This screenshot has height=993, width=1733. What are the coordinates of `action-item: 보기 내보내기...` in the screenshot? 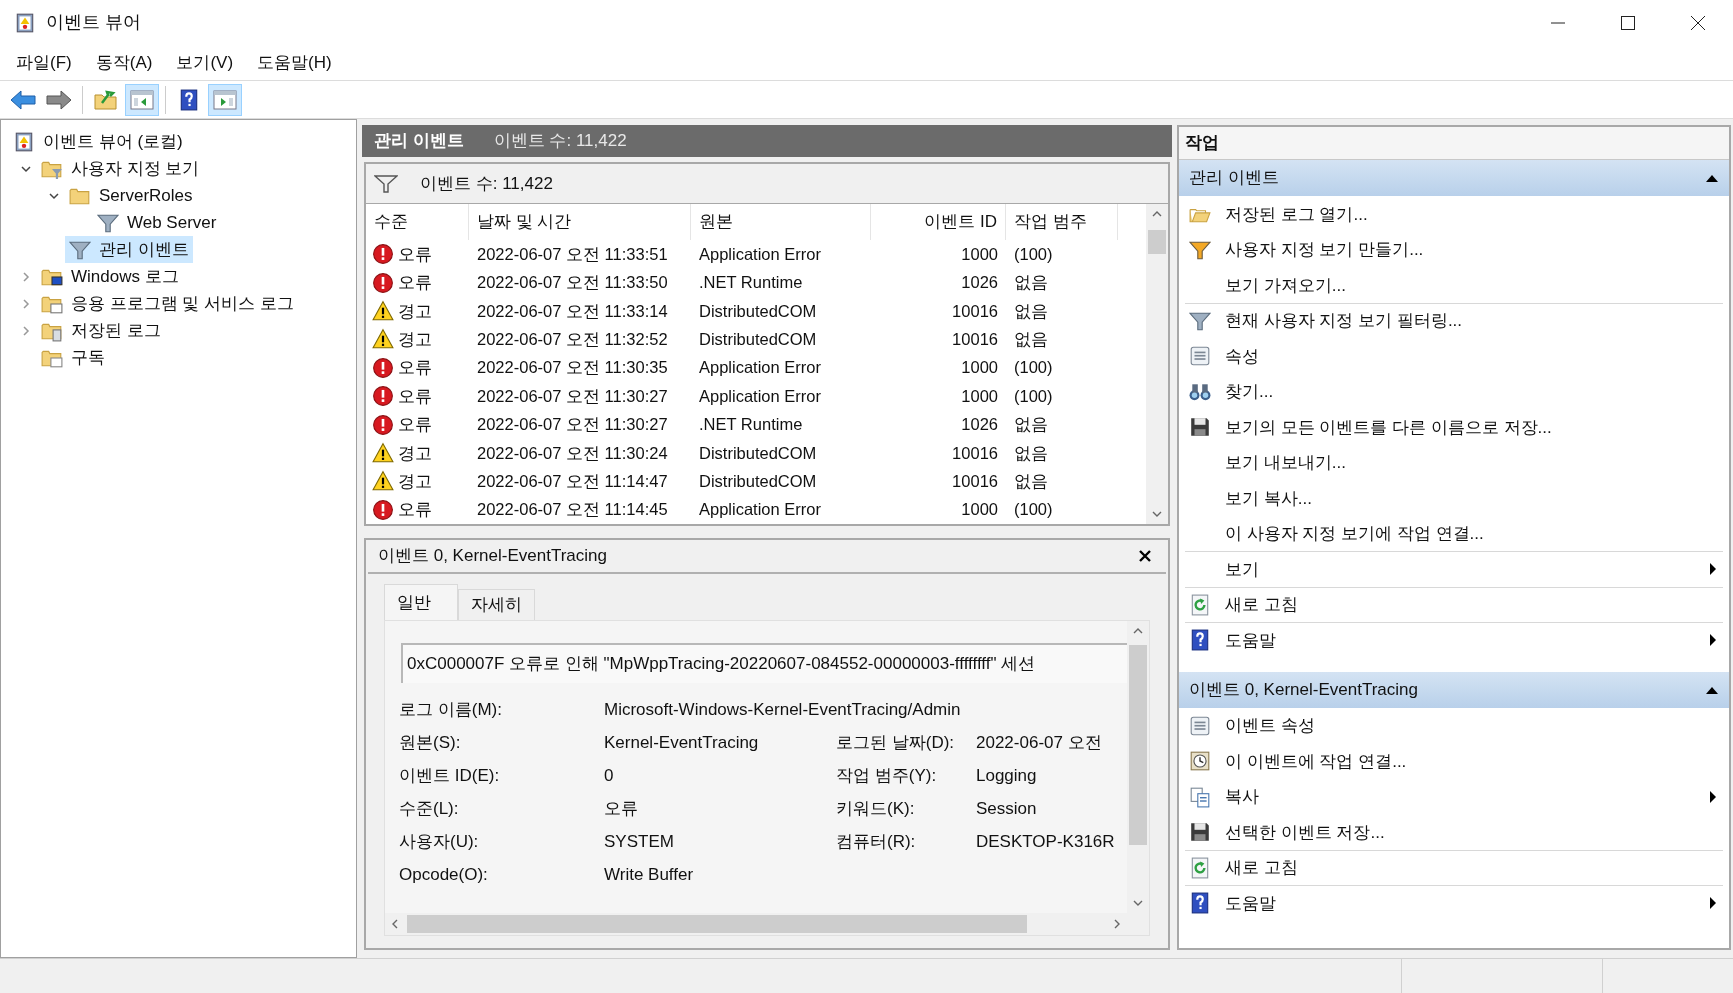 It's located at (1454, 462).